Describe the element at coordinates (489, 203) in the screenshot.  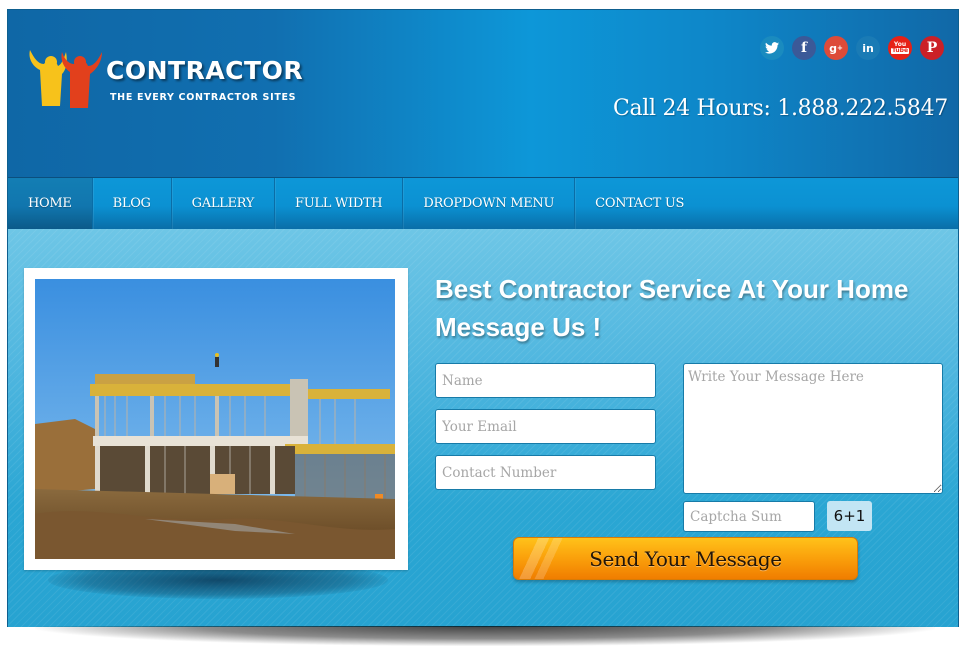
I see `nav-item-dropdown-menu: DROPDOWN MENU` at that location.